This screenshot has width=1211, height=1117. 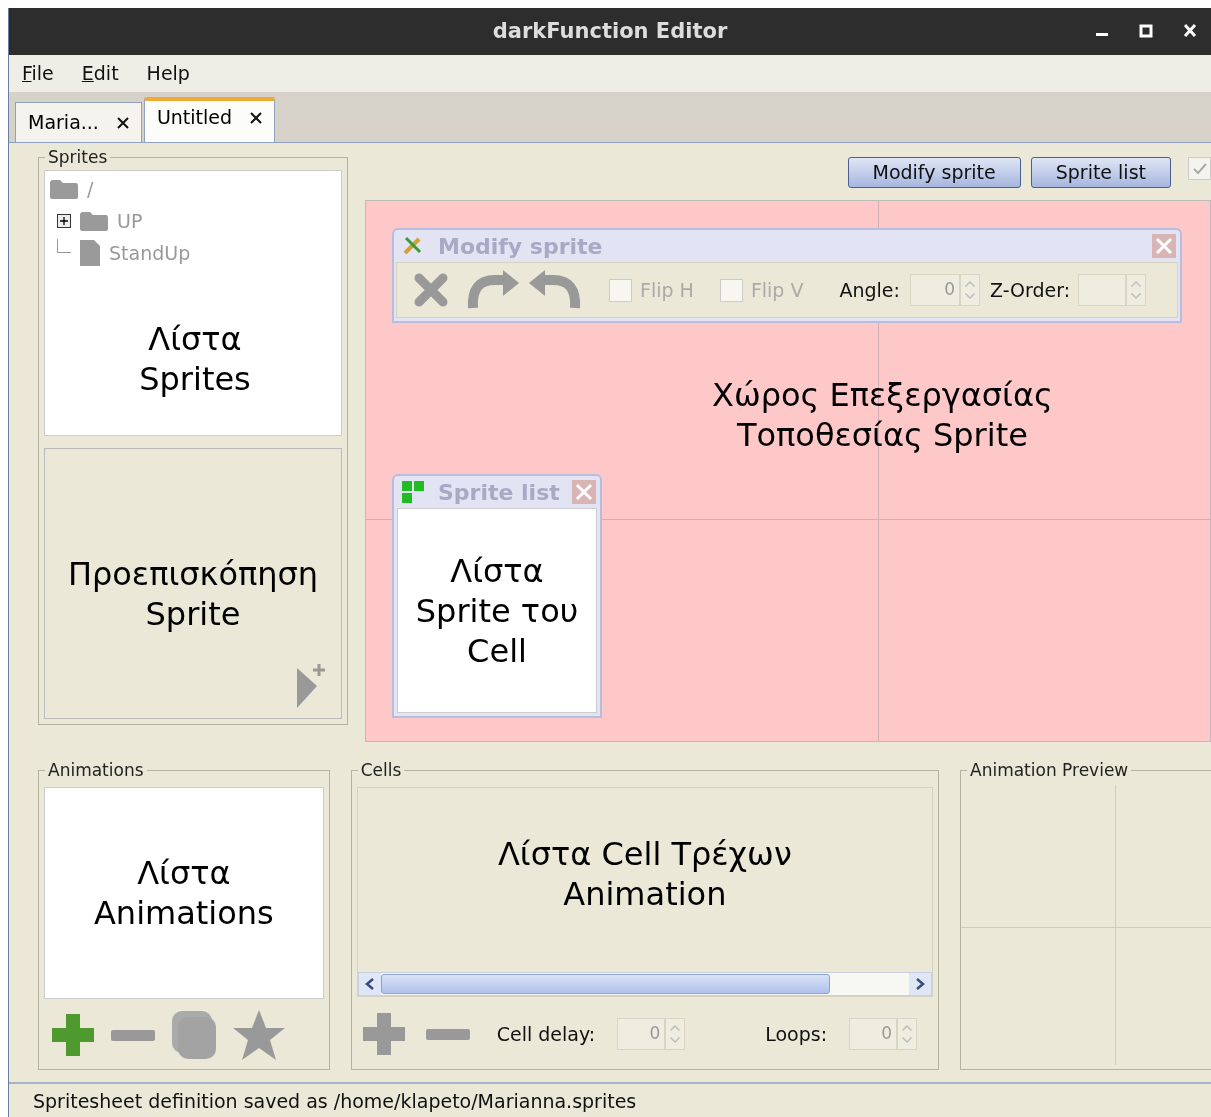 What do you see at coordinates (497, 610) in the screenshot?
I see `sprite-list-label: Λίστα Sprite του Cell` at bounding box center [497, 610].